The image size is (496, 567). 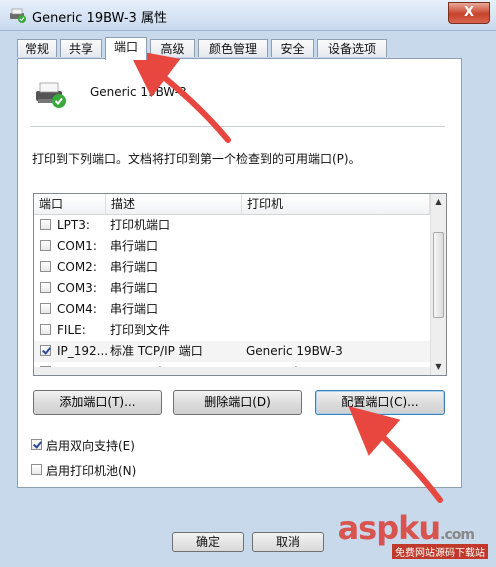 What do you see at coordinates (294, 351) in the screenshot?
I see `port-printer: Generic 19BW-3` at bounding box center [294, 351].